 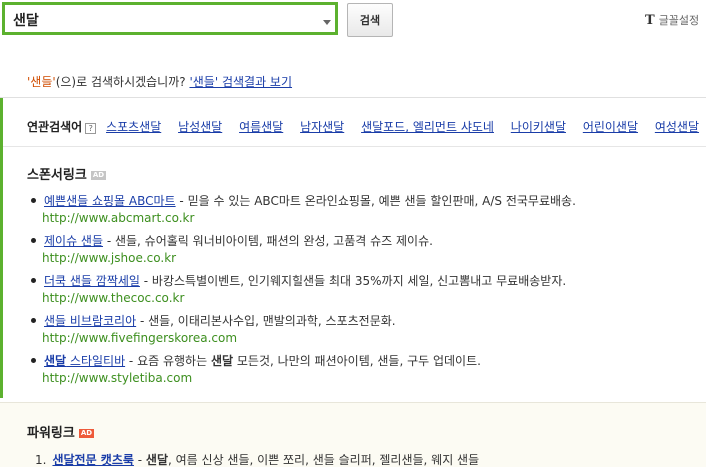 What do you see at coordinates (57, 175) in the screenshot?
I see `sponsor-title-text: 스폰서링크` at bounding box center [57, 175].